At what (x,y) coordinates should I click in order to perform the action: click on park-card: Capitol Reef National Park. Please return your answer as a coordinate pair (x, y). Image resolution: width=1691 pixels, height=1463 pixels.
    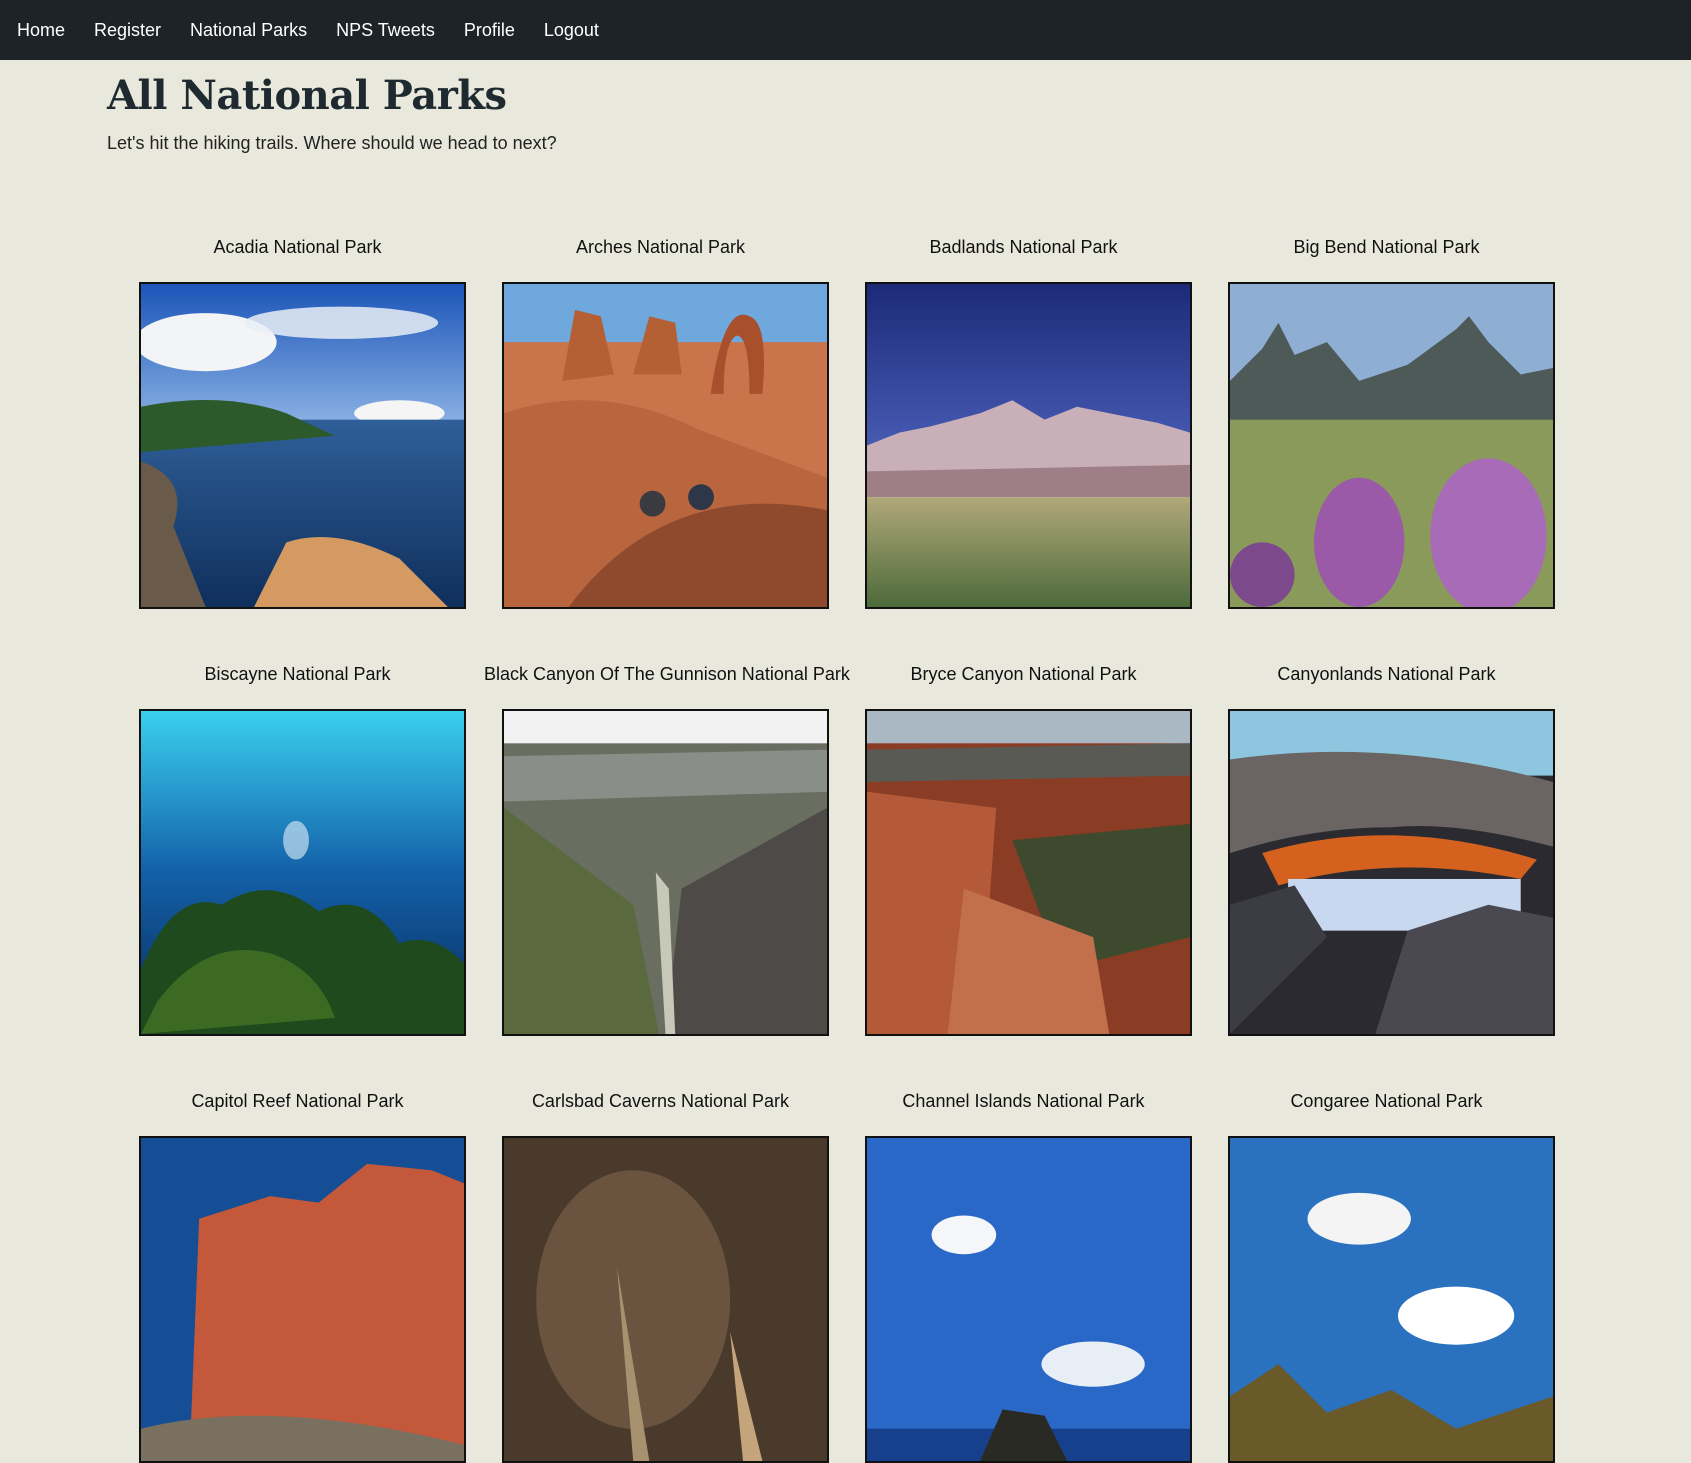
    Looking at the image, I should click on (302, 1274).